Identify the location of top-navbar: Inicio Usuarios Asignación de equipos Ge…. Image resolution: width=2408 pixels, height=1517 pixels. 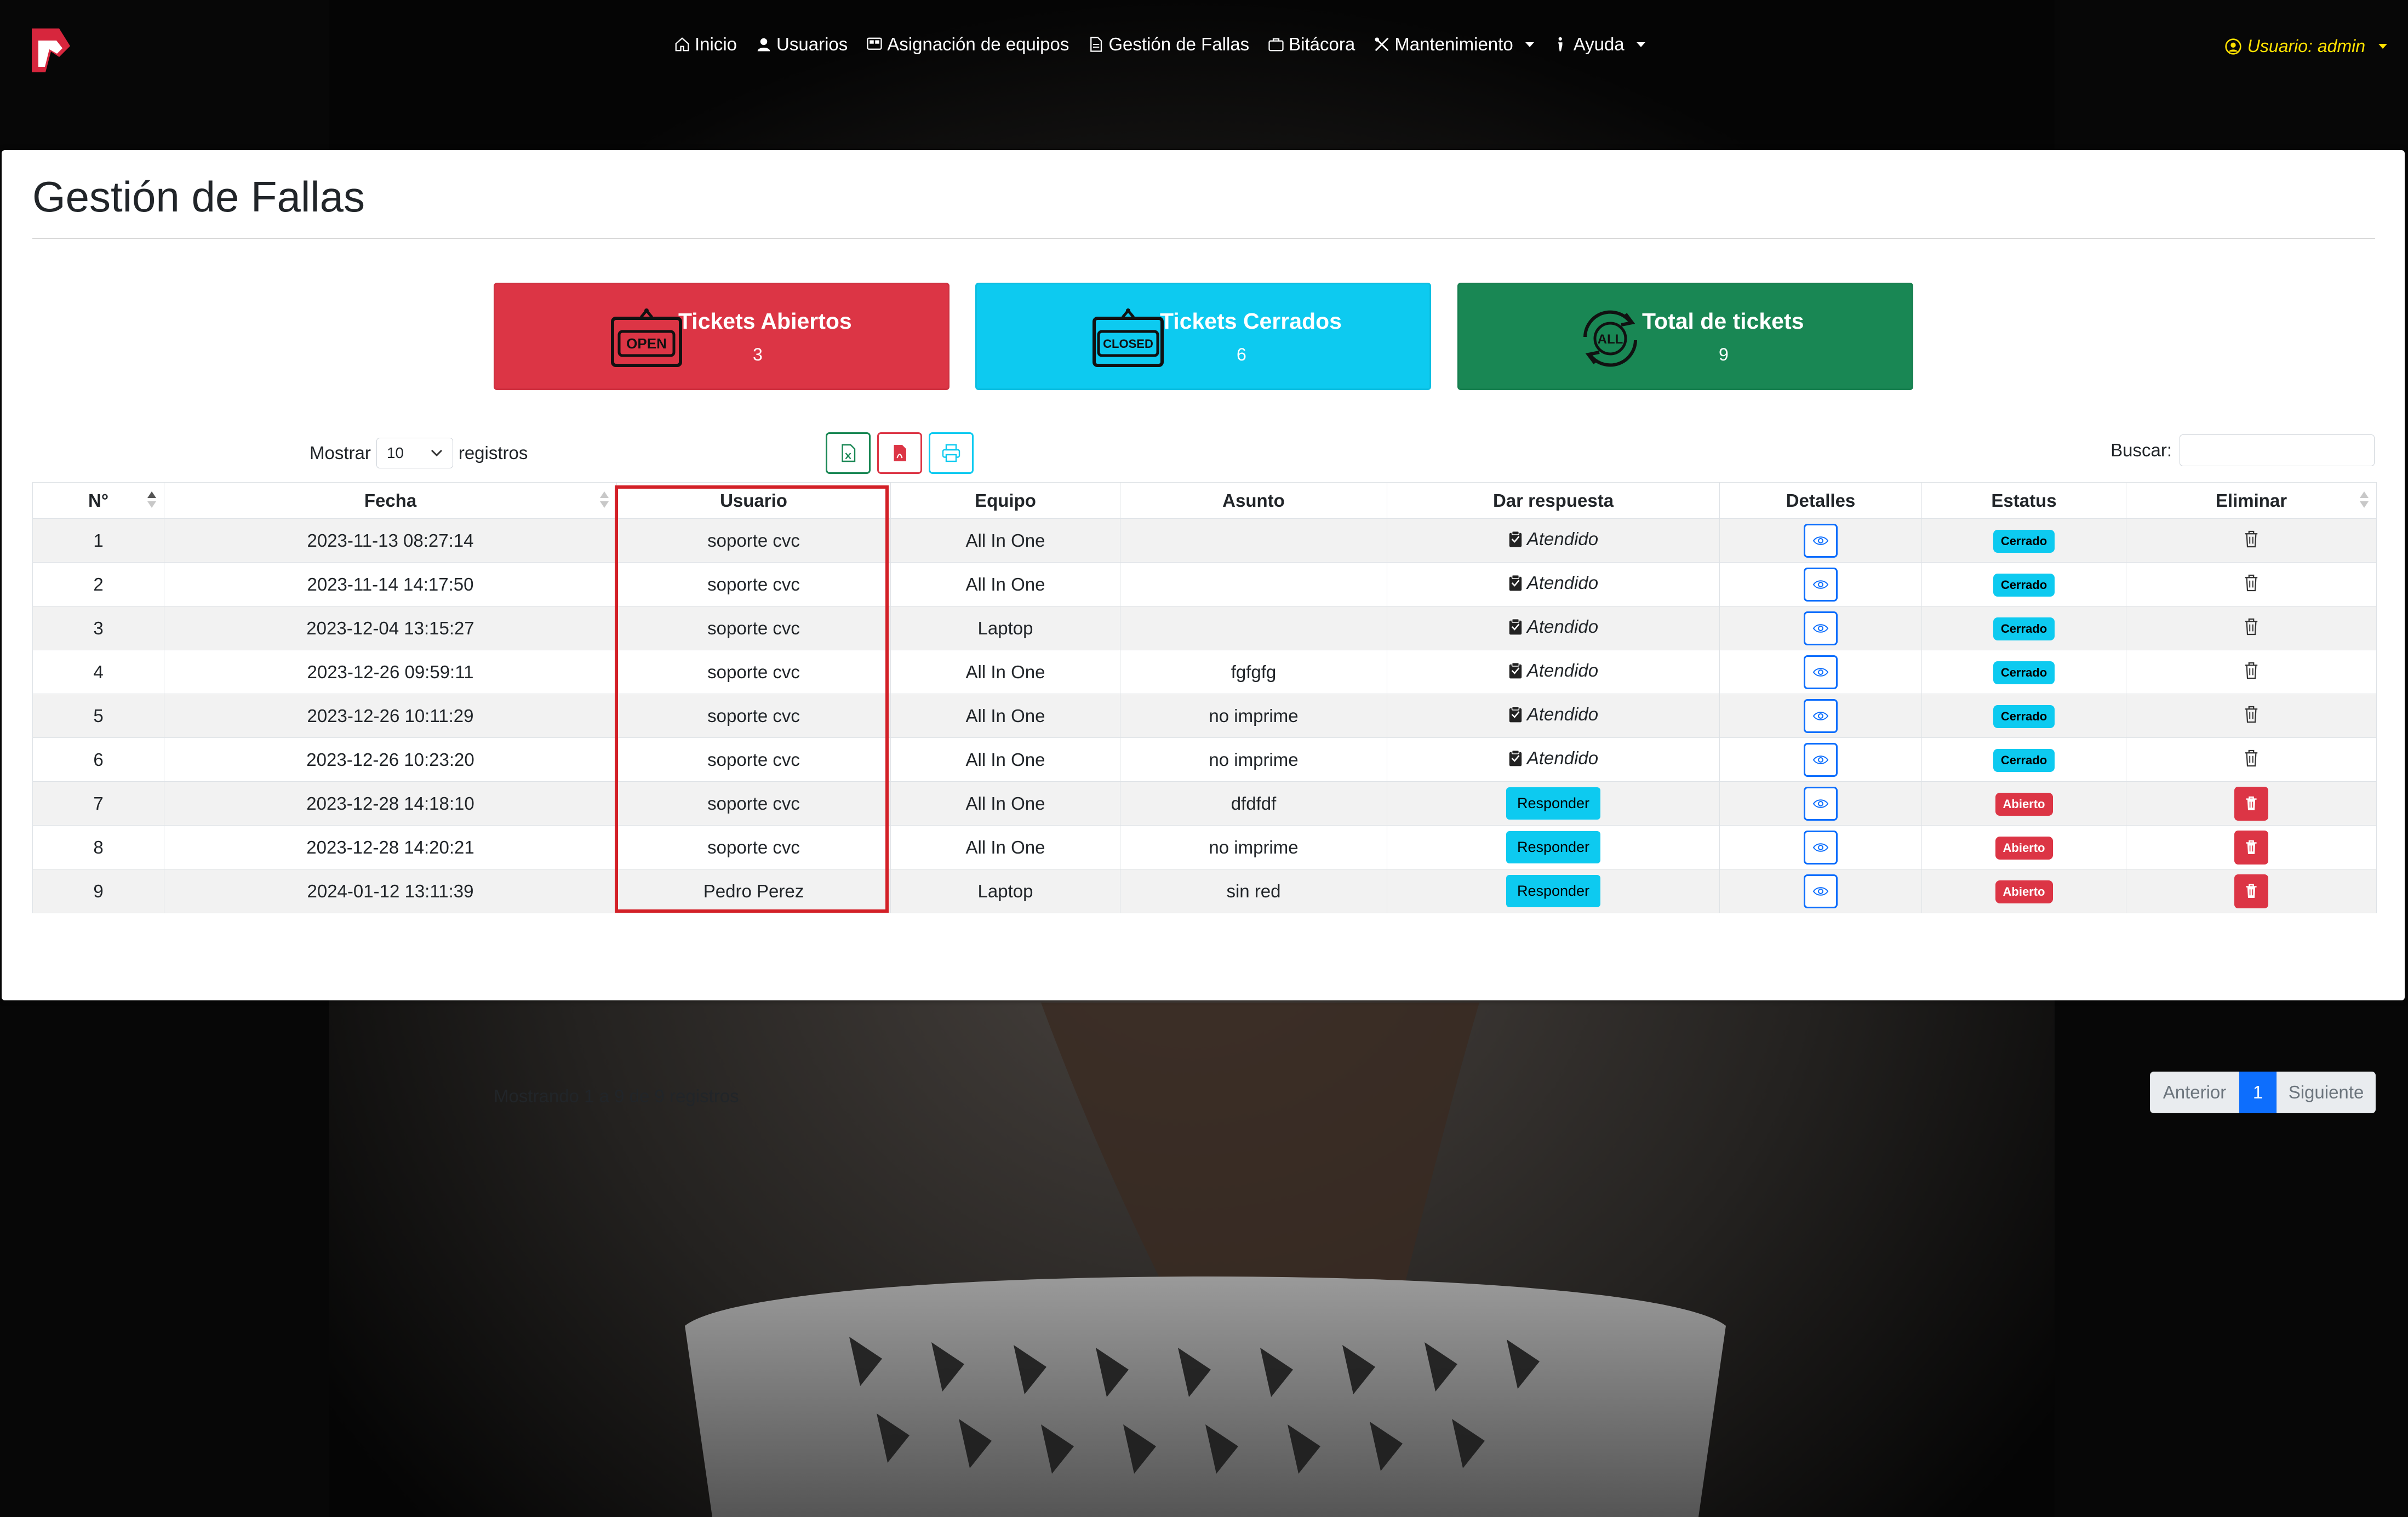
(1204, 52).